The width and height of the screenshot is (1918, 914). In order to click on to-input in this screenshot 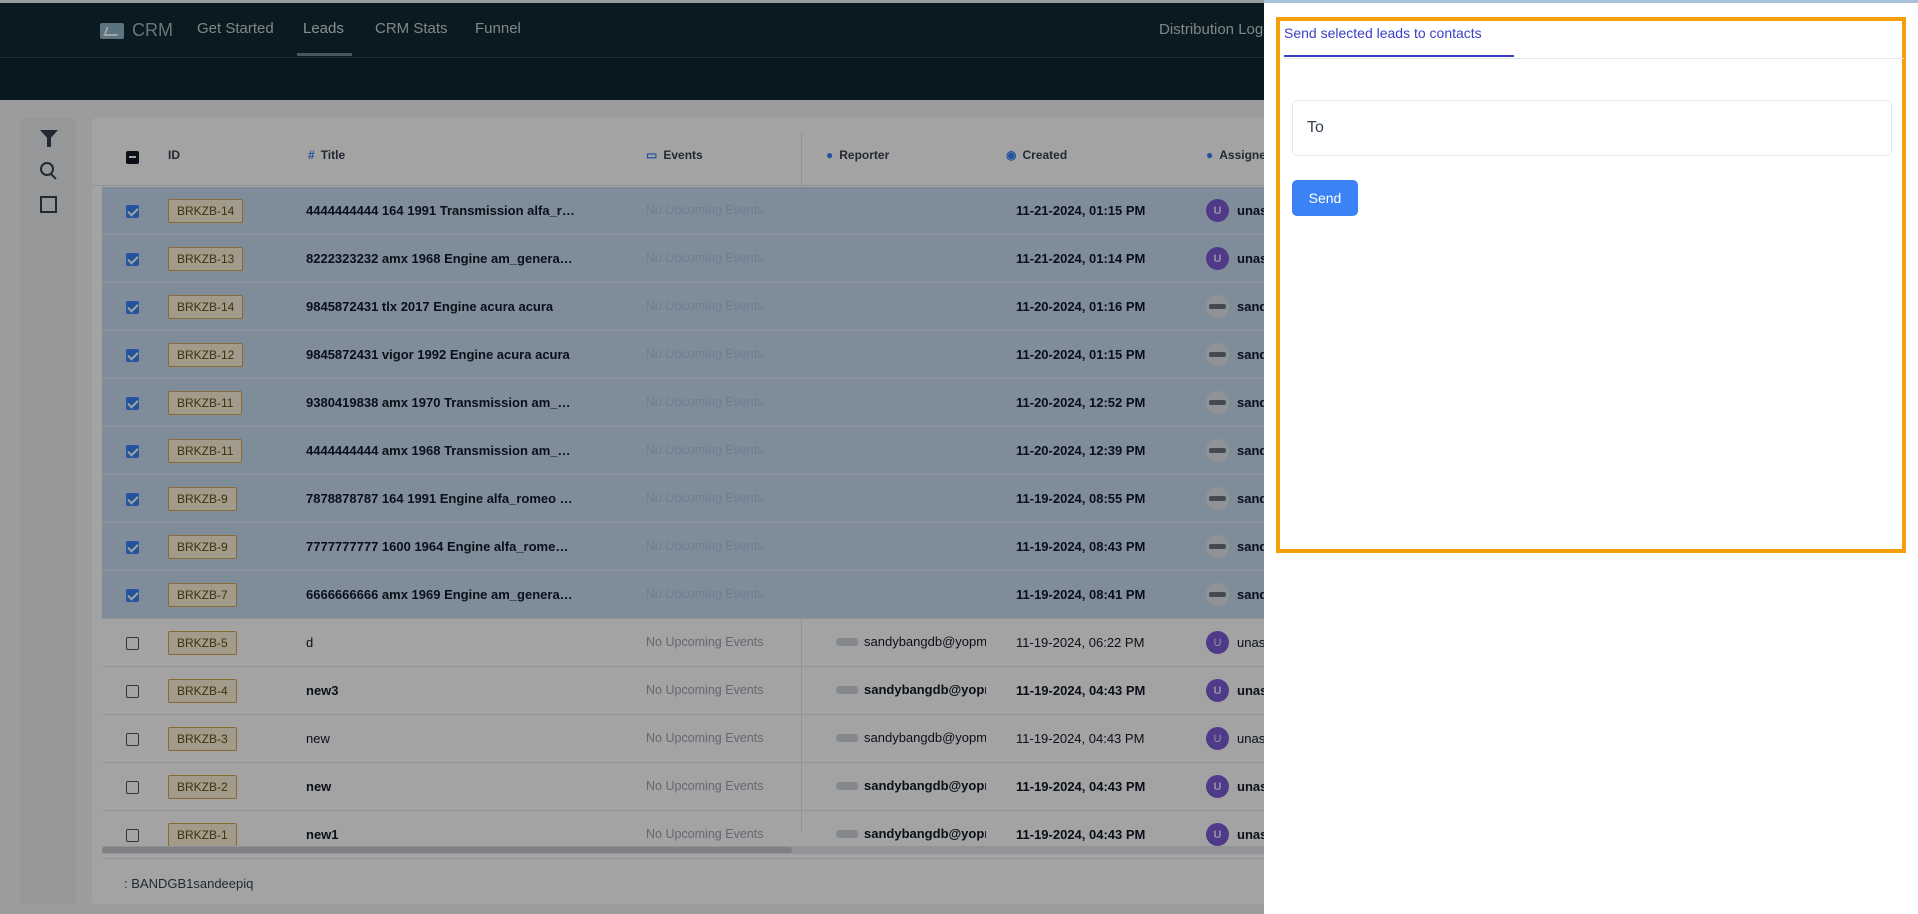, I will do `click(1592, 128)`.